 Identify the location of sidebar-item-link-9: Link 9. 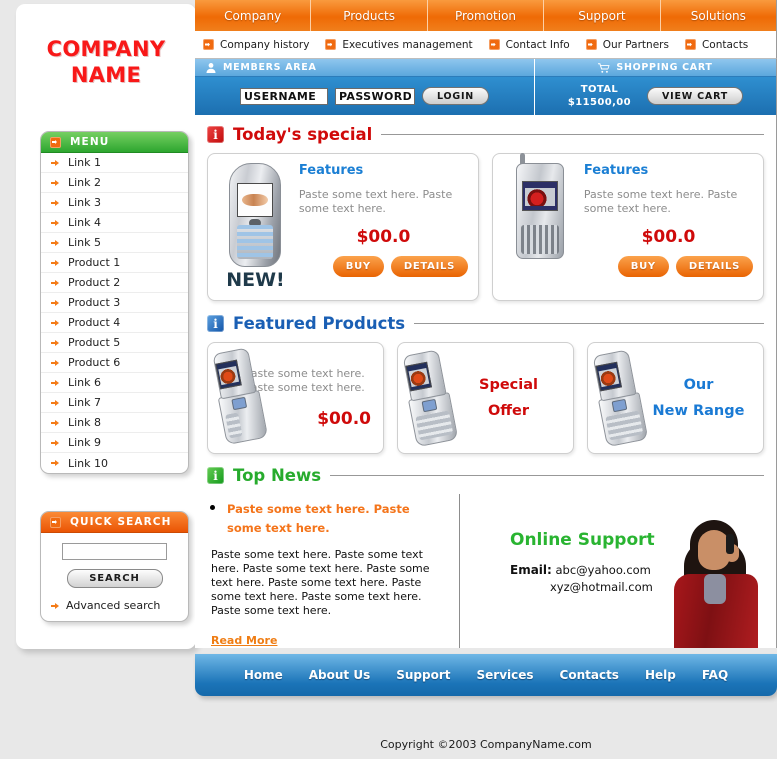
(114, 443).